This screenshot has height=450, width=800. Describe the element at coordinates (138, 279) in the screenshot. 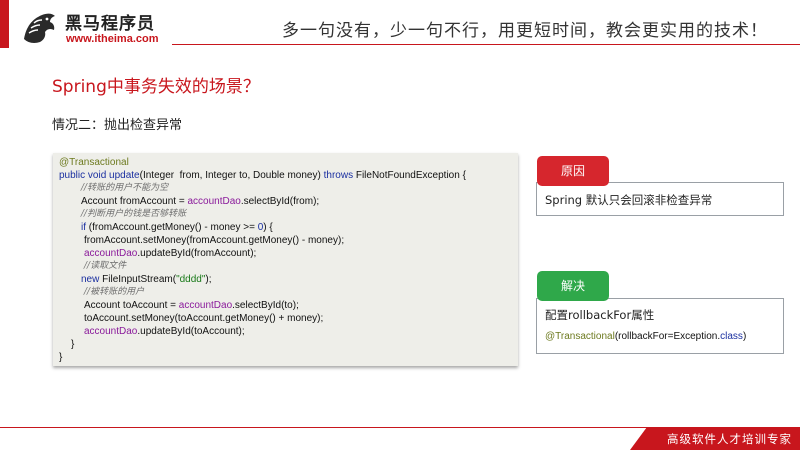

I see `code-token: FileInputStream(` at that location.